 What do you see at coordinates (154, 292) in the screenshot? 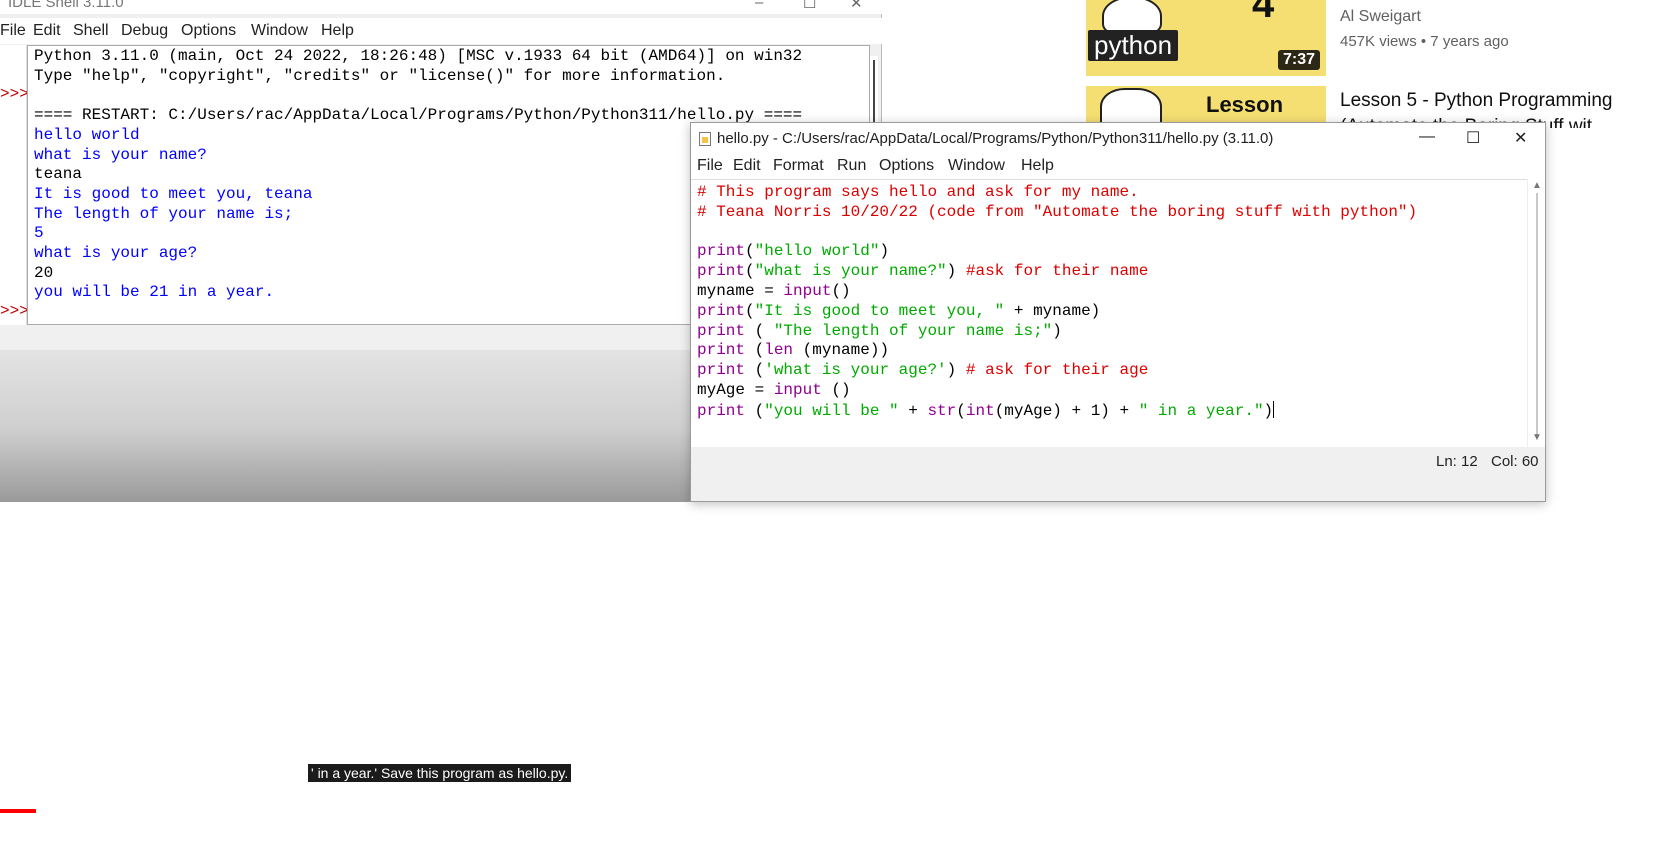
I see `shell-line: you will be 21 in a year.` at bounding box center [154, 292].